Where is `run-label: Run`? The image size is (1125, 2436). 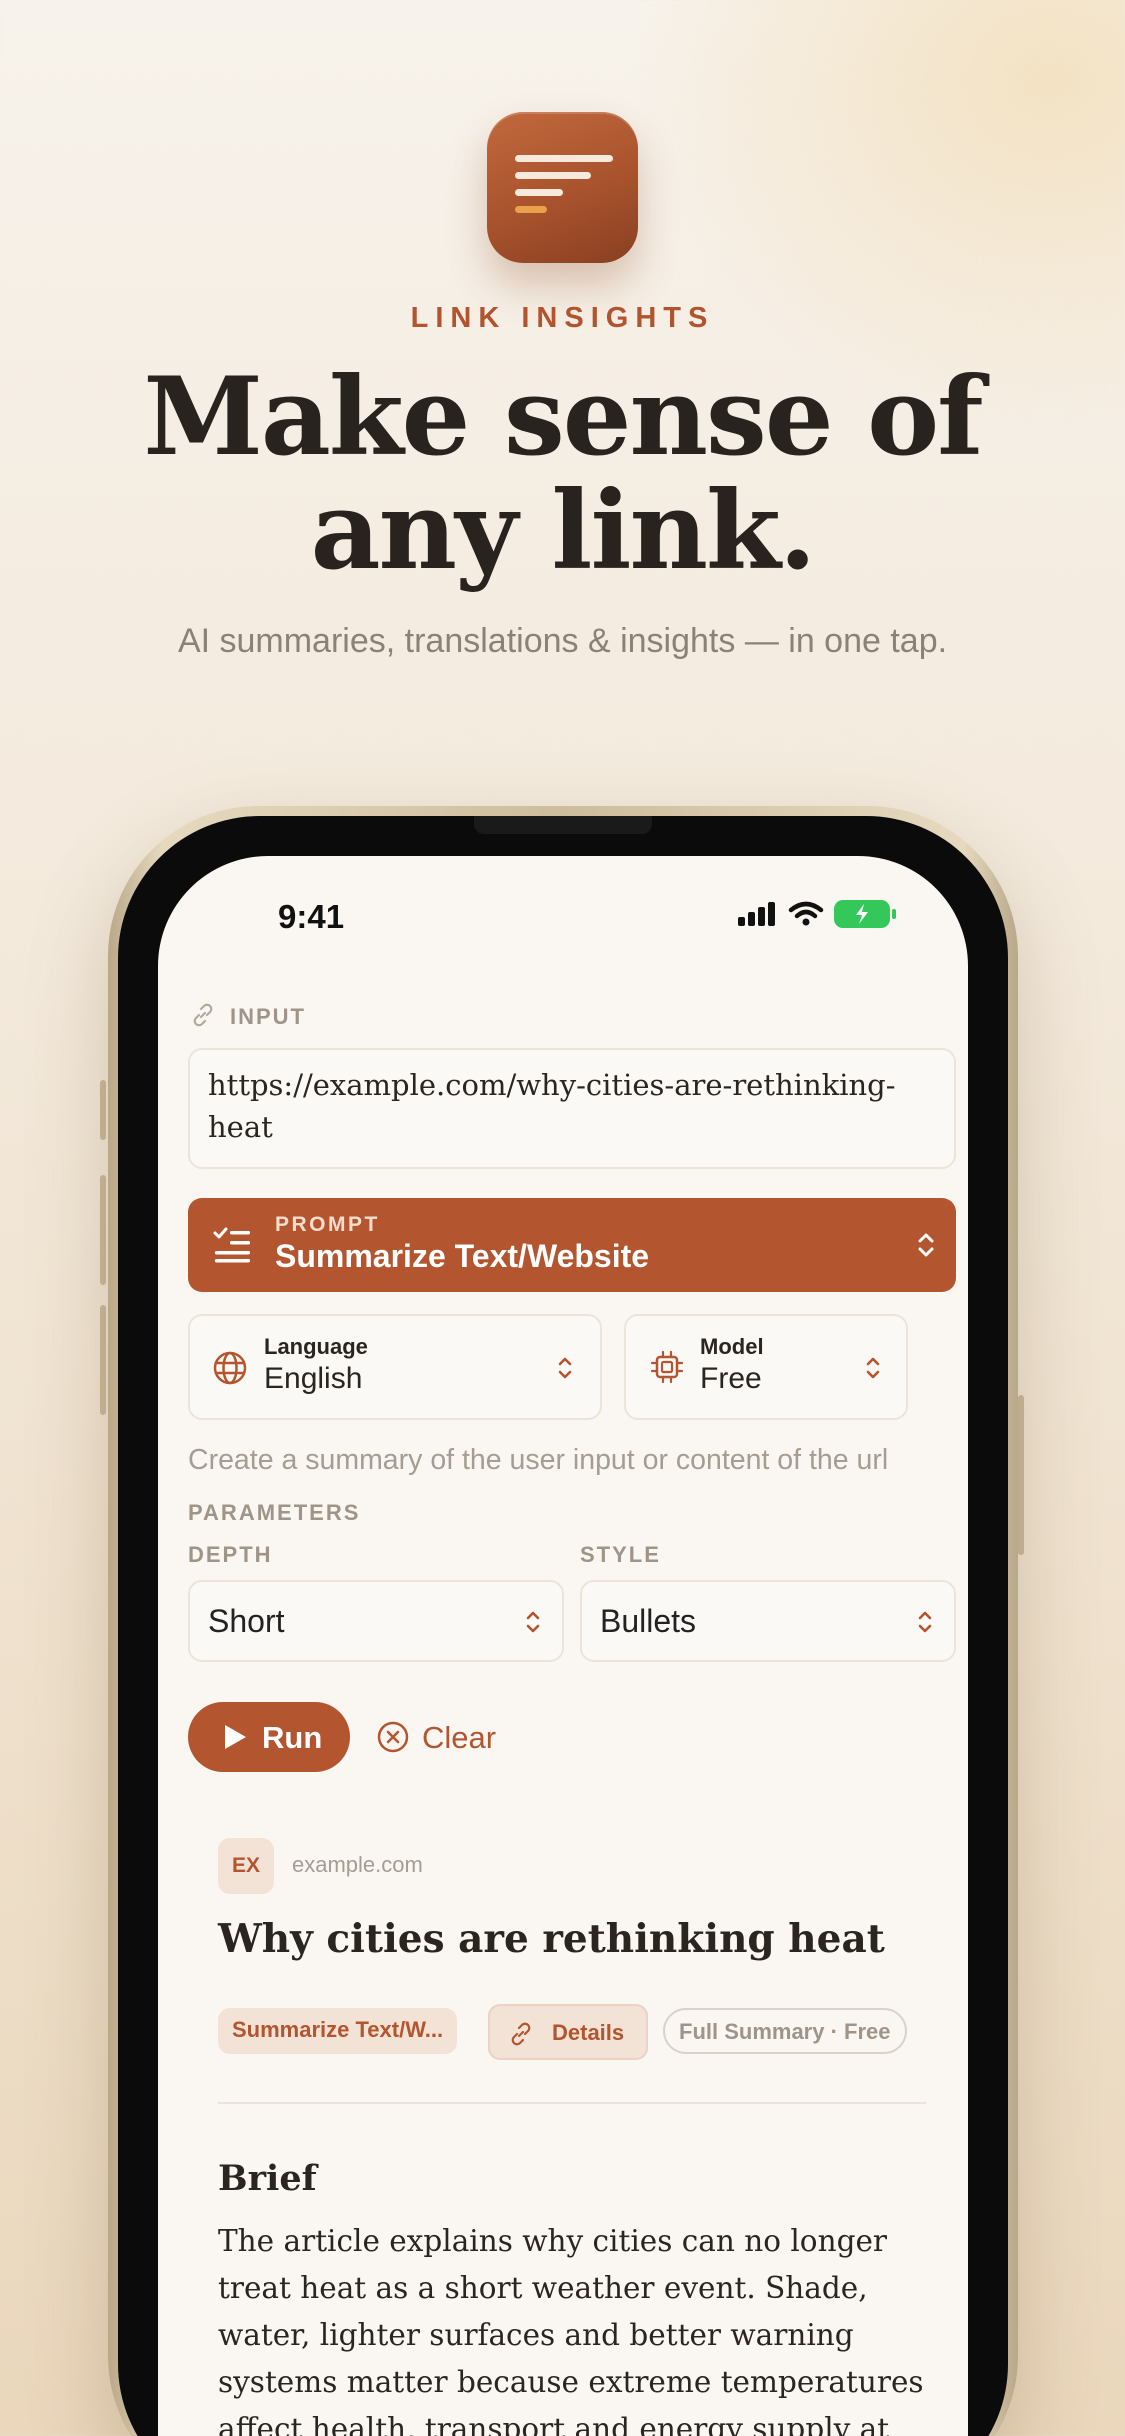 run-label: Run is located at coordinates (292, 1737).